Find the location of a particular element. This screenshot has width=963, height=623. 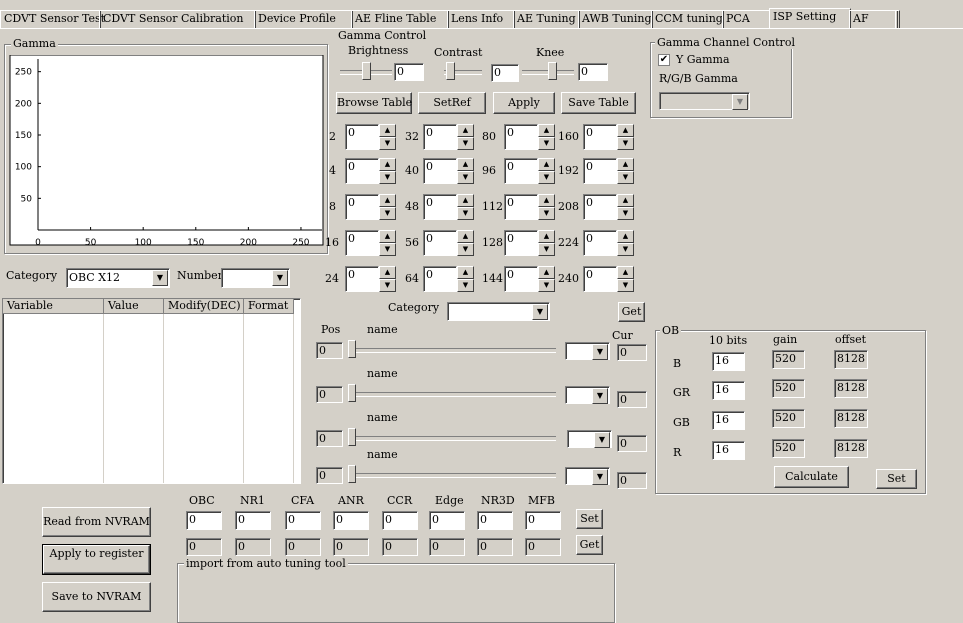

tab-lens-info: Lens Info is located at coordinates (481, 19).